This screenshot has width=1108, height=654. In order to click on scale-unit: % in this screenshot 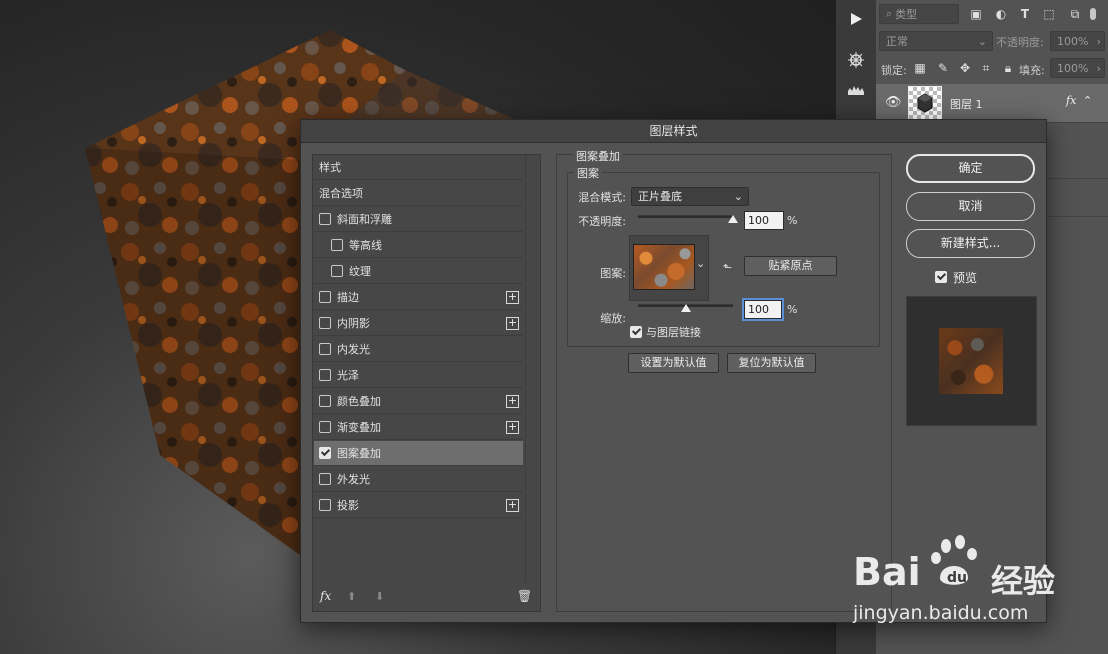, I will do `click(792, 309)`.